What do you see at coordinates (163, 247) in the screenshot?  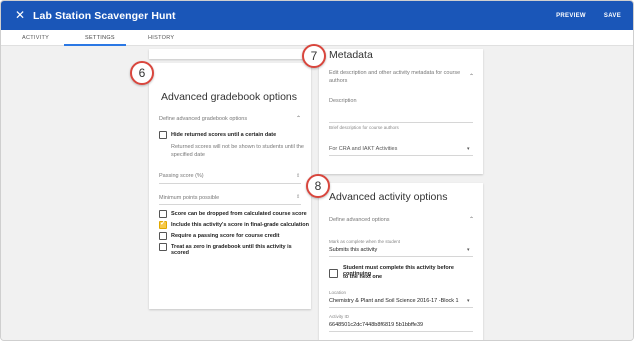 I see `option-checkbox-zero` at bounding box center [163, 247].